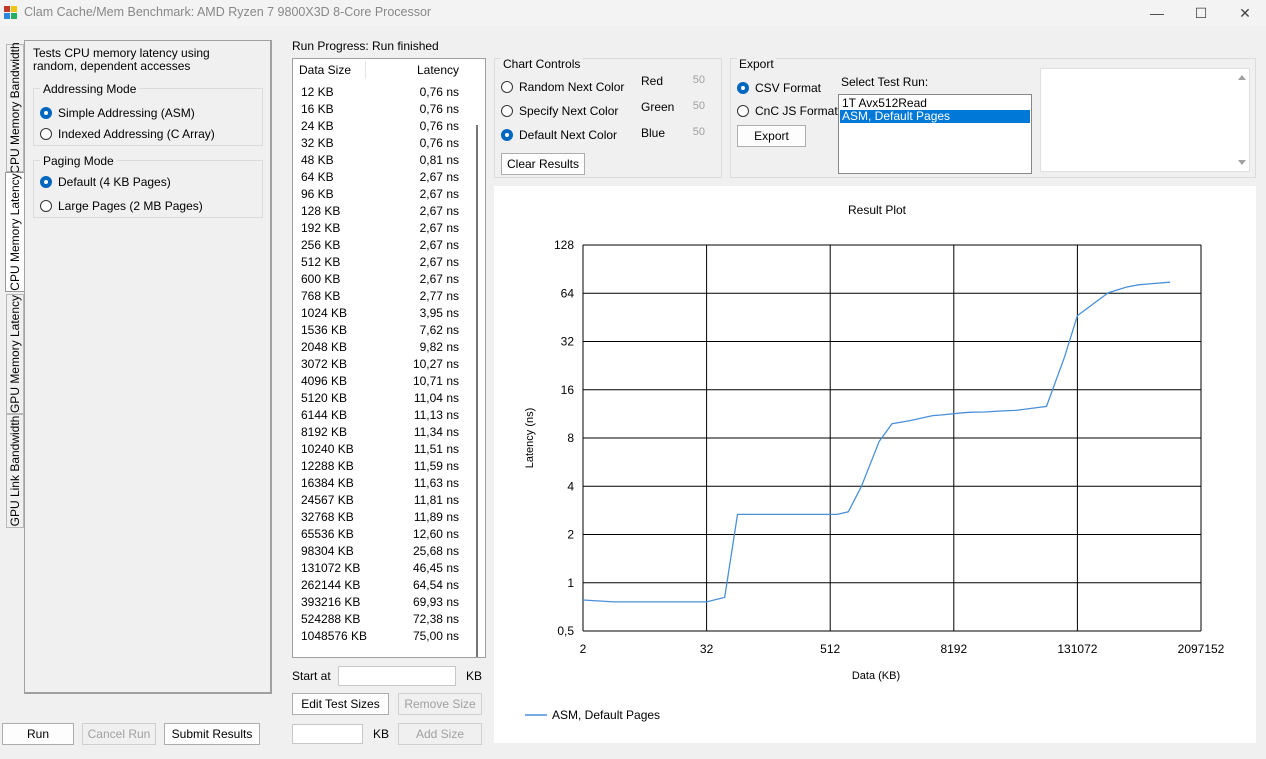 The image size is (1266, 759). Describe the element at coordinates (380, 110) in the screenshot. I see `result-row: 16 KB 0,76 ns` at that location.